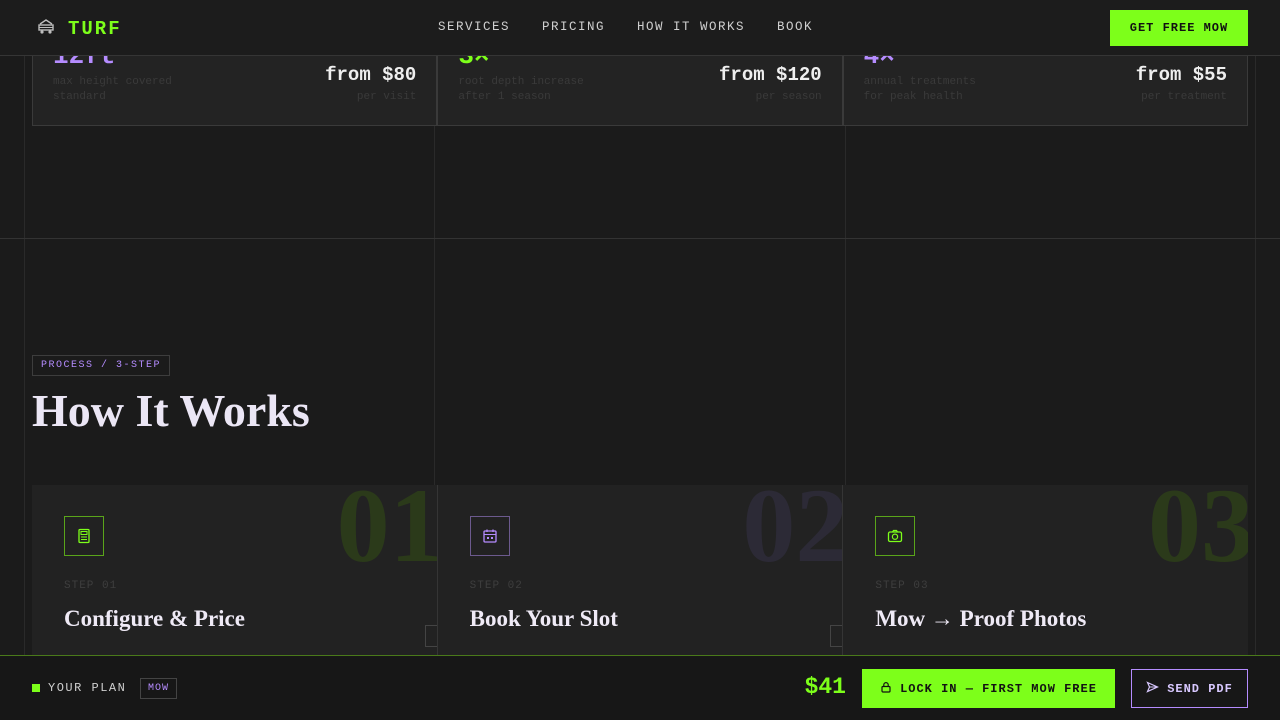 The width and height of the screenshot is (1280, 720). Describe the element at coordinates (496, 586) in the screenshot. I see `step-label: STEP 02` at that location.